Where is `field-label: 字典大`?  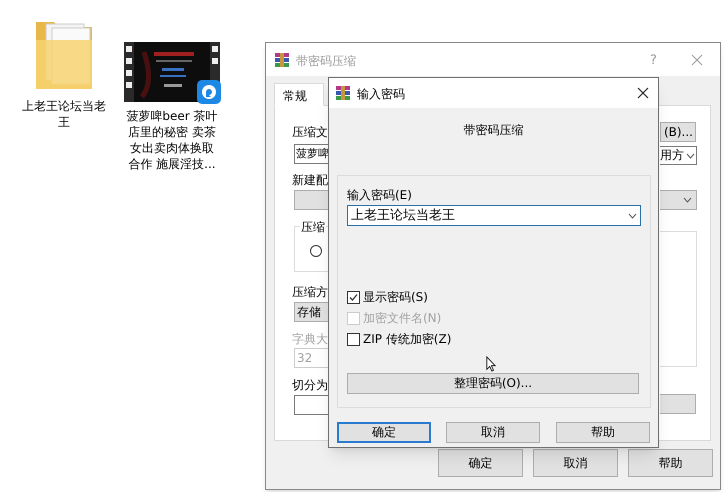 field-label: 字典大 is located at coordinates (310, 339).